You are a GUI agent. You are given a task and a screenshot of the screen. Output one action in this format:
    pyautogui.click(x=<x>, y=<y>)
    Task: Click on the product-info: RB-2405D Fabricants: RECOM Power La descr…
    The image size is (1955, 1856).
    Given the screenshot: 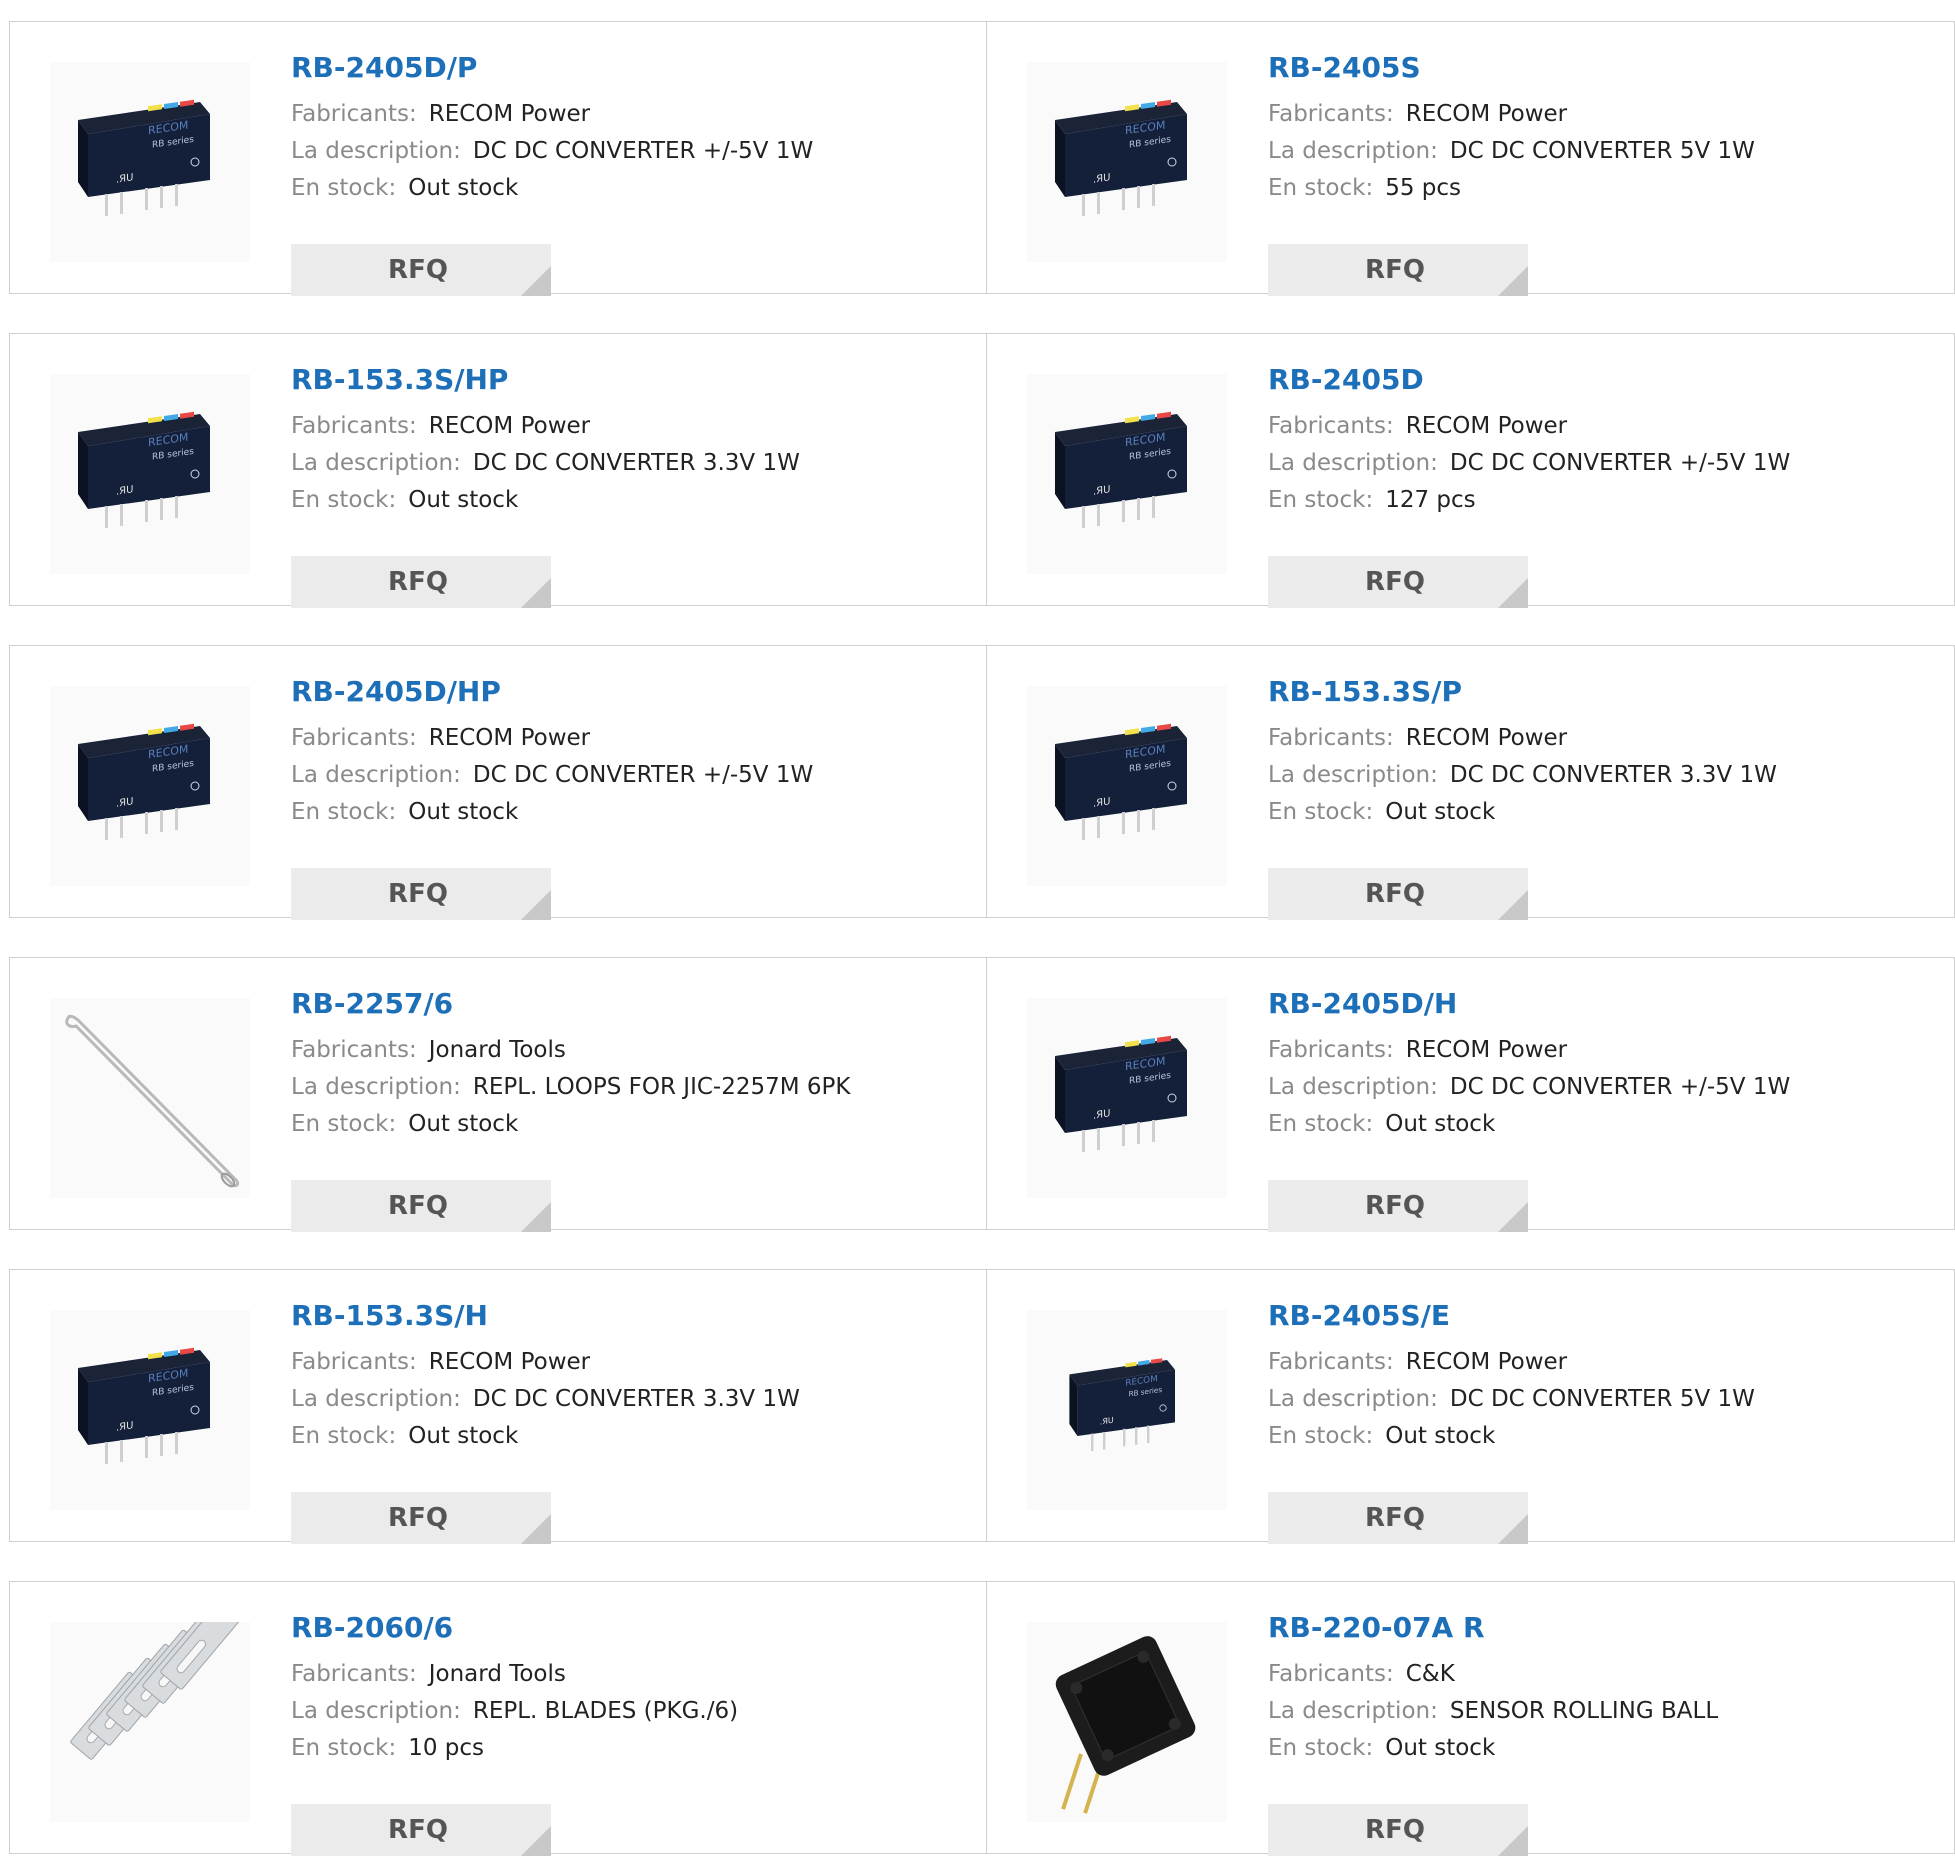 What is the action you would take?
    pyautogui.click(x=1605, y=485)
    